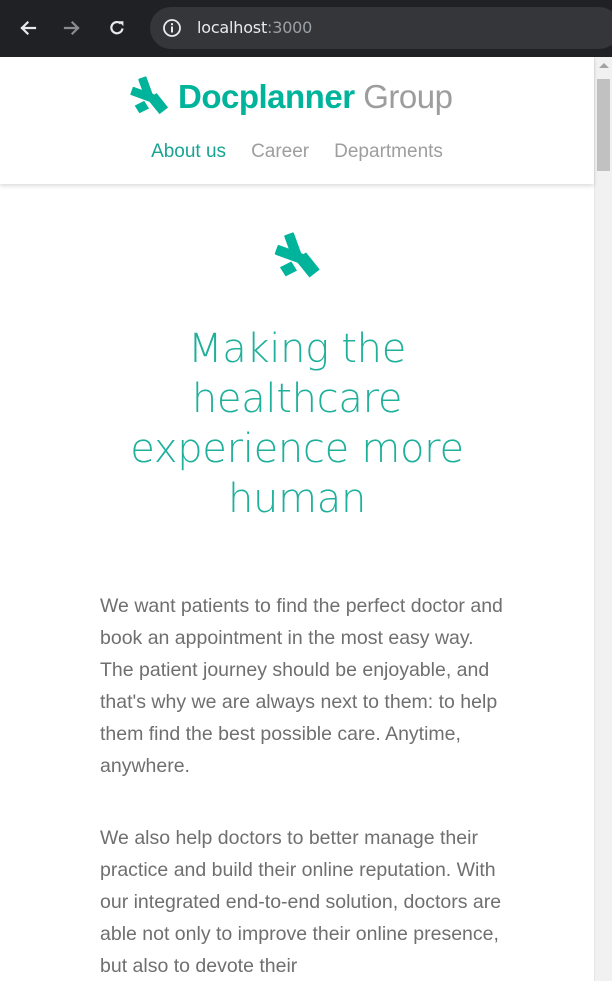 Image resolution: width=612 pixels, height=981 pixels. What do you see at coordinates (290, 27) in the screenshot?
I see `url-port: :3000` at bounding box center [290, 27].